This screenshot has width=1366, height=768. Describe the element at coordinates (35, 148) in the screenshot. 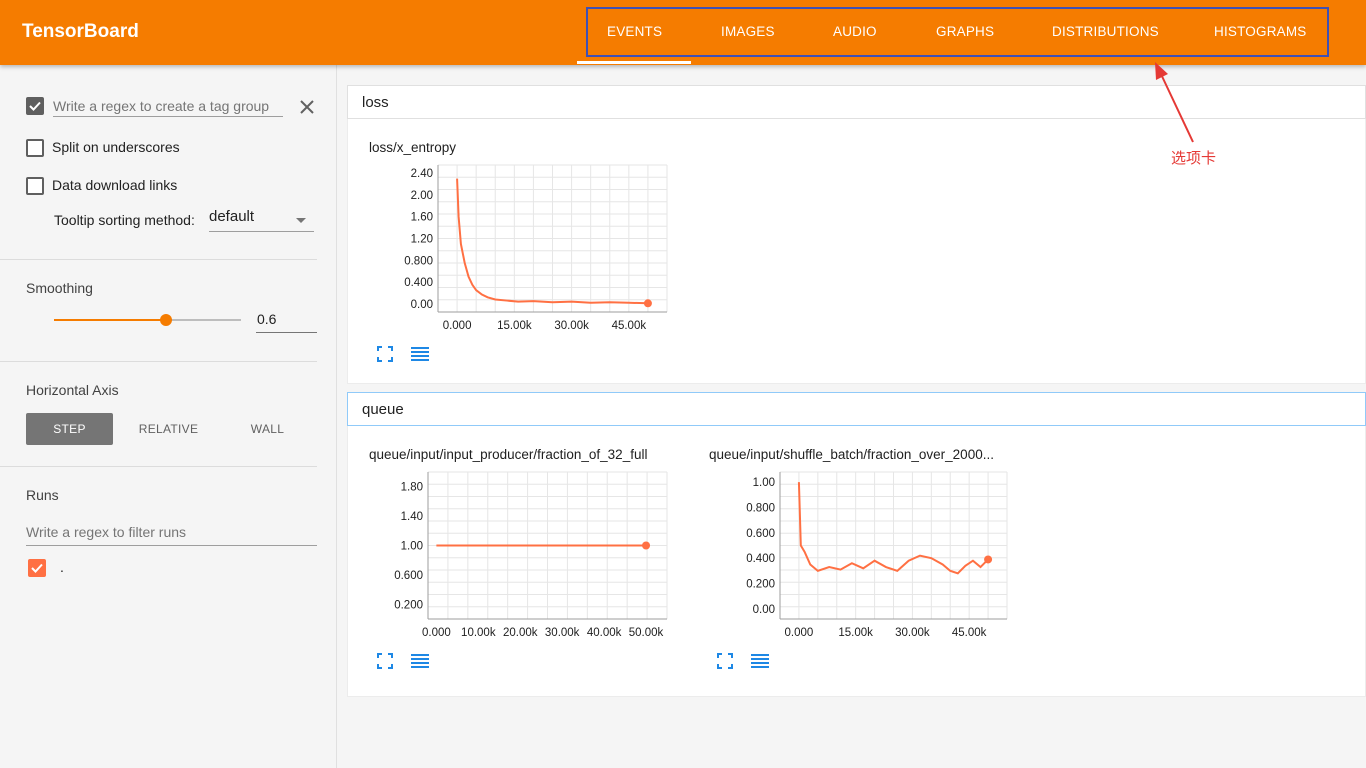

I see `split-underscores-checkbox` at that location.